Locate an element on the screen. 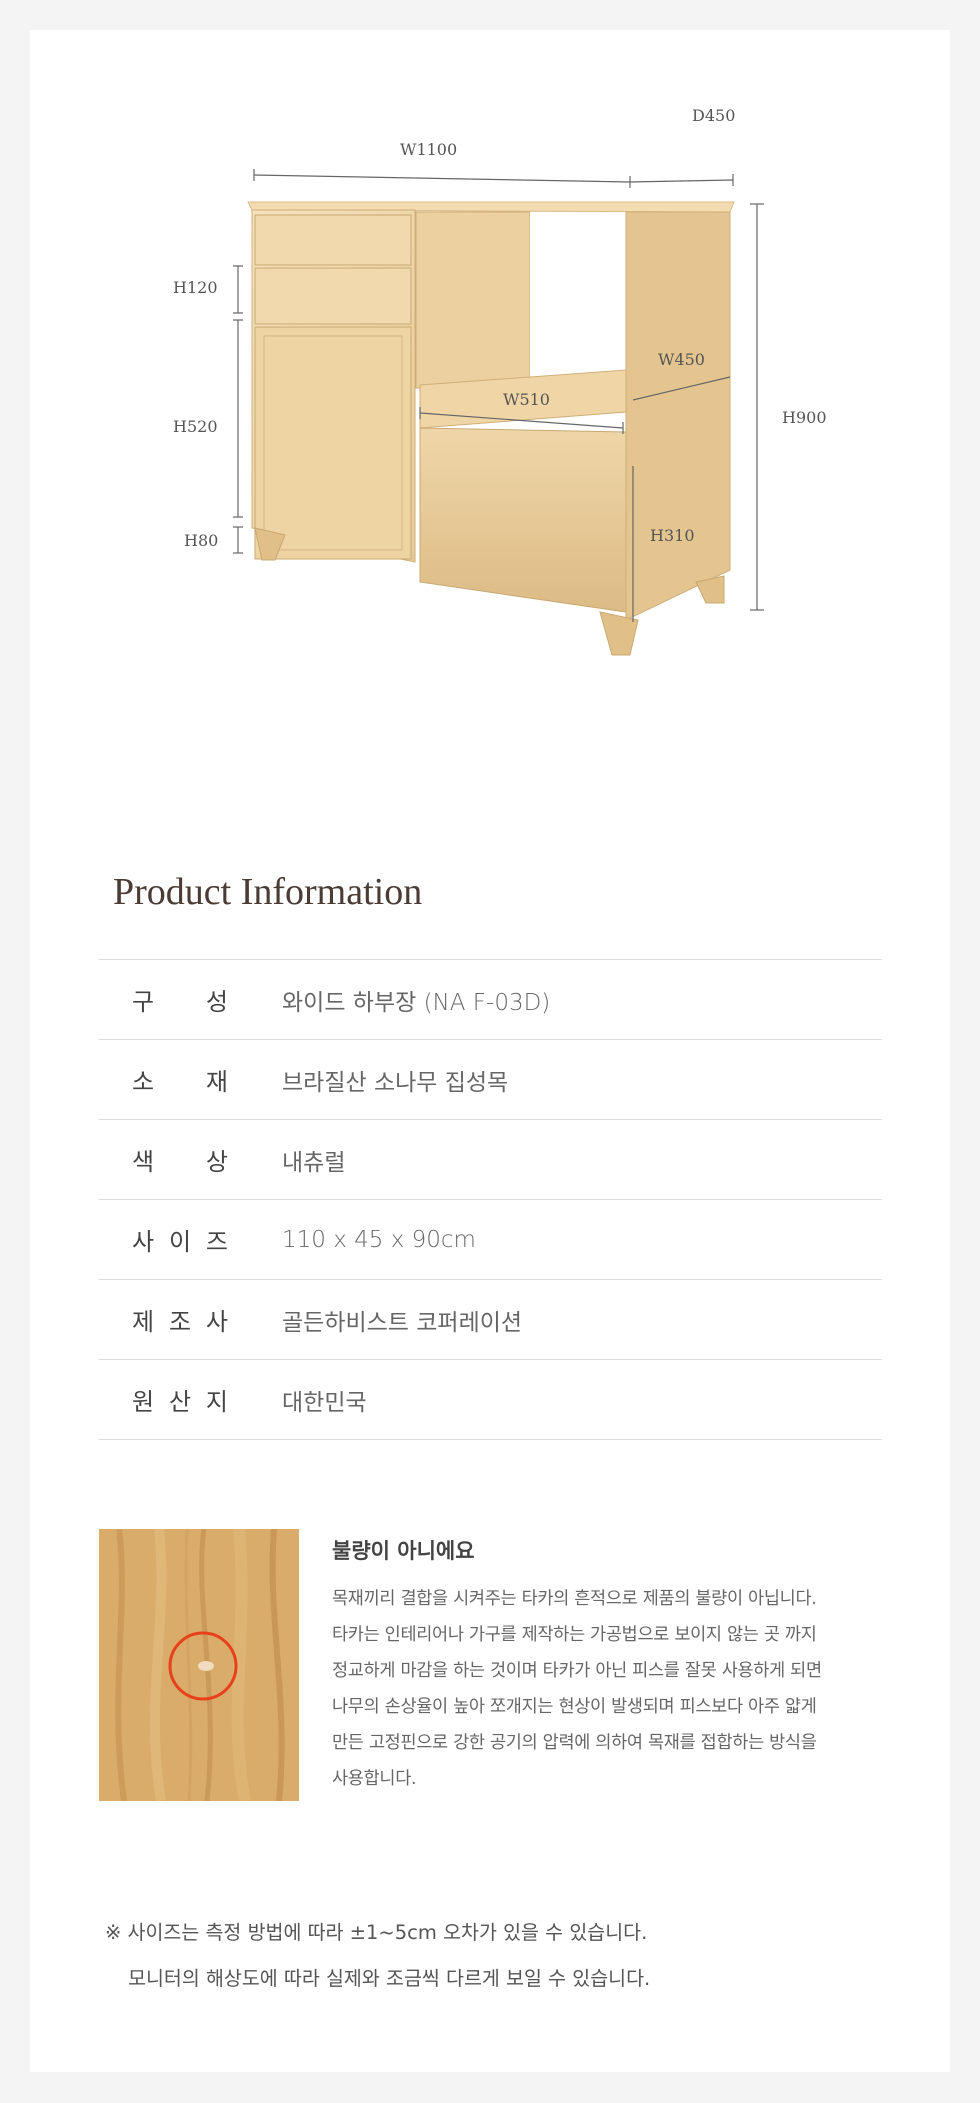 This screenshot has width=980, height=2103. row-key: 제조사 is located at coordinates (190, 1319).